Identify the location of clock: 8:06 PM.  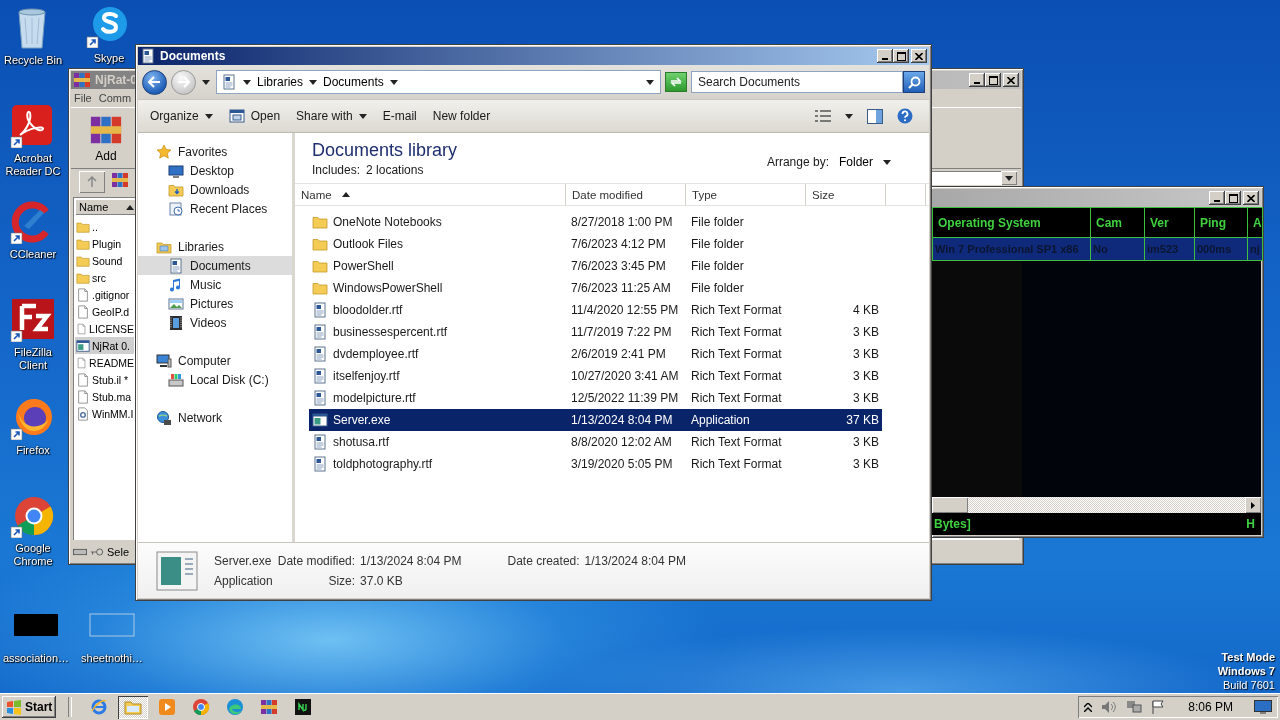
(1210, 707).